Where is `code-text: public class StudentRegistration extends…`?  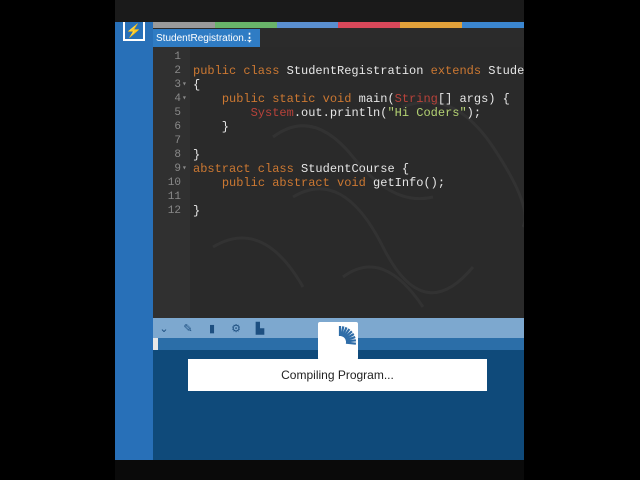 code-text: public class StudentRegistration extends… is located at coordinates (358, 71).